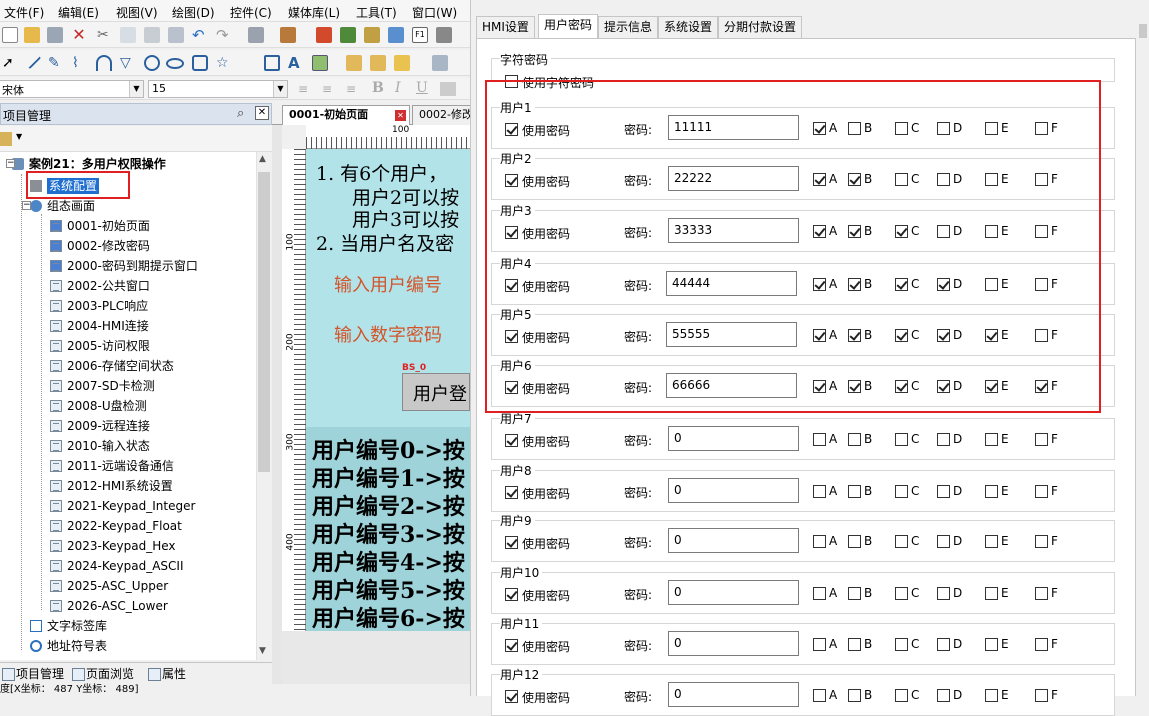 This screenshot has height=716, width=1149. Describe the element at coordinates (388, 617) in the screenshot. I see `user-rule-line: 用户编号6->按` at that location.